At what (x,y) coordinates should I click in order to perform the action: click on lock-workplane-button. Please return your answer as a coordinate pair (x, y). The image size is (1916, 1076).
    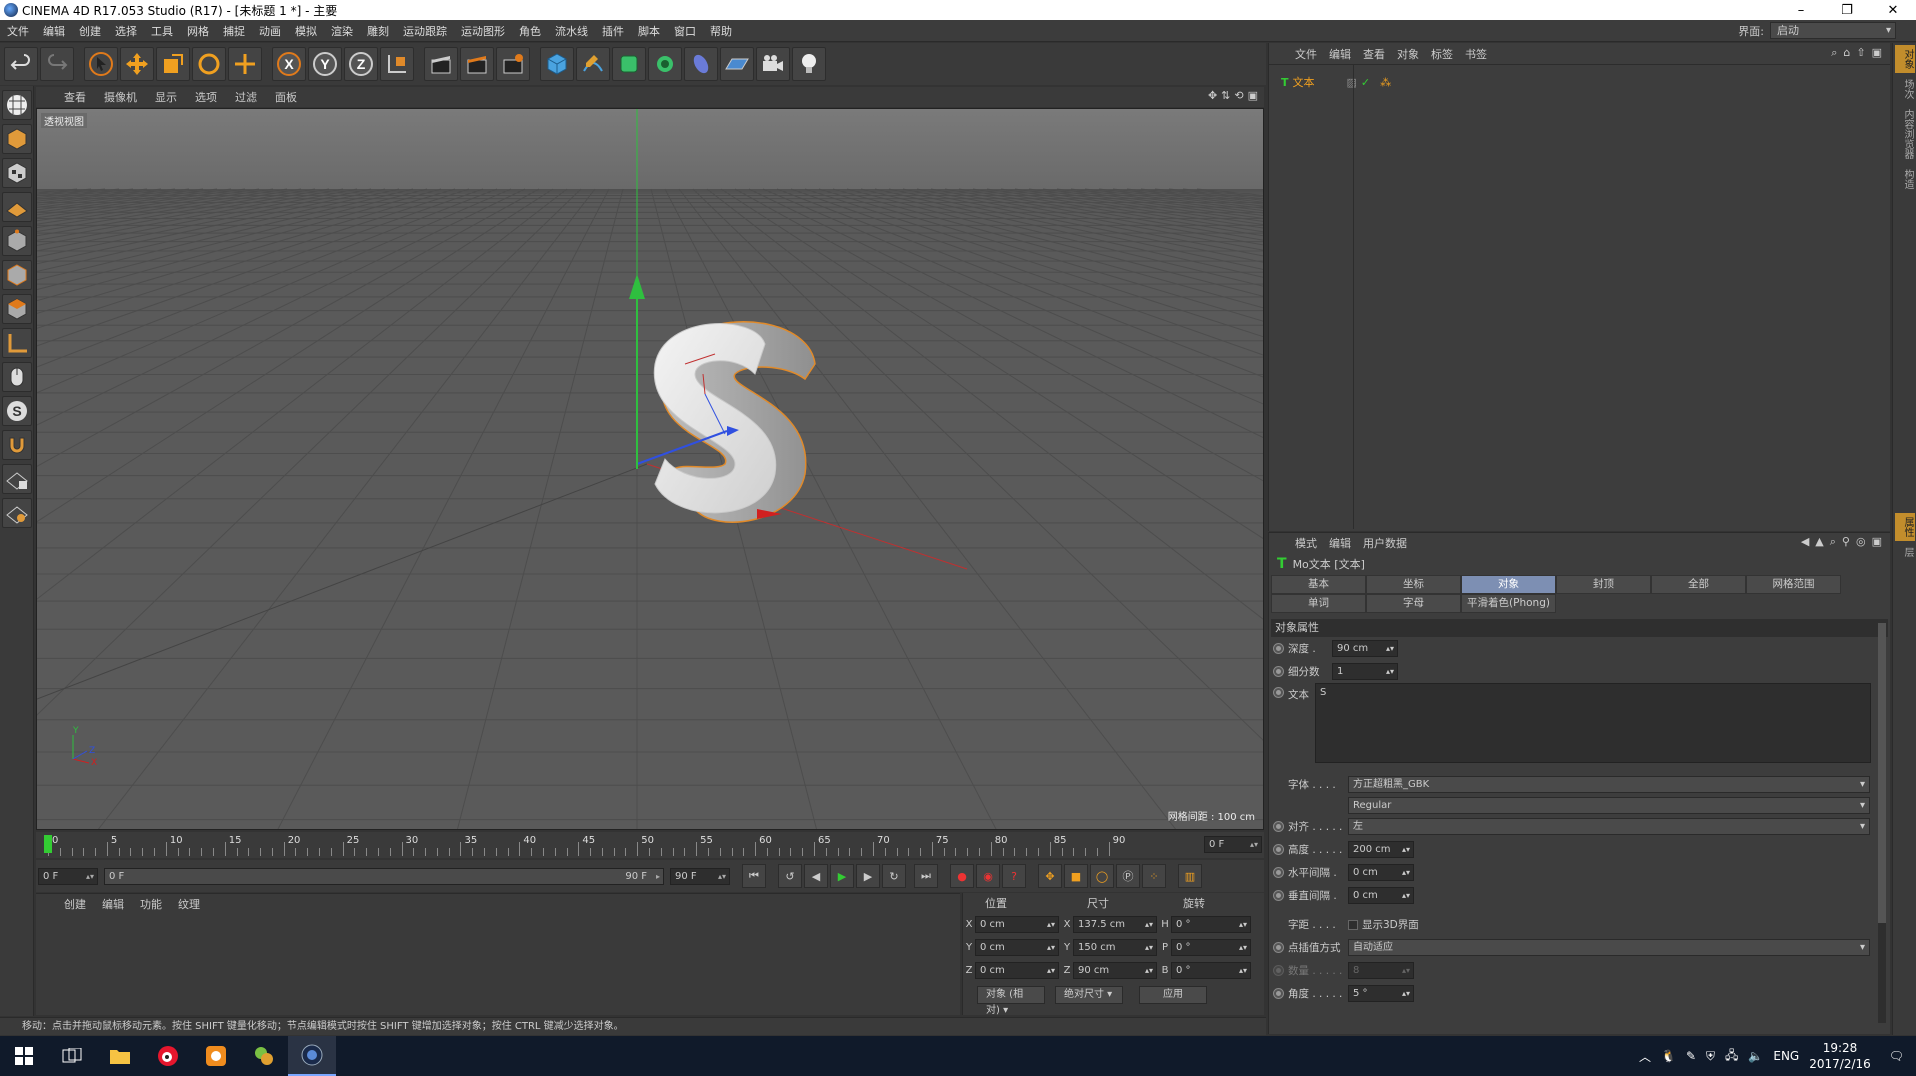
    Looking at the image, I should click on (17, 479).